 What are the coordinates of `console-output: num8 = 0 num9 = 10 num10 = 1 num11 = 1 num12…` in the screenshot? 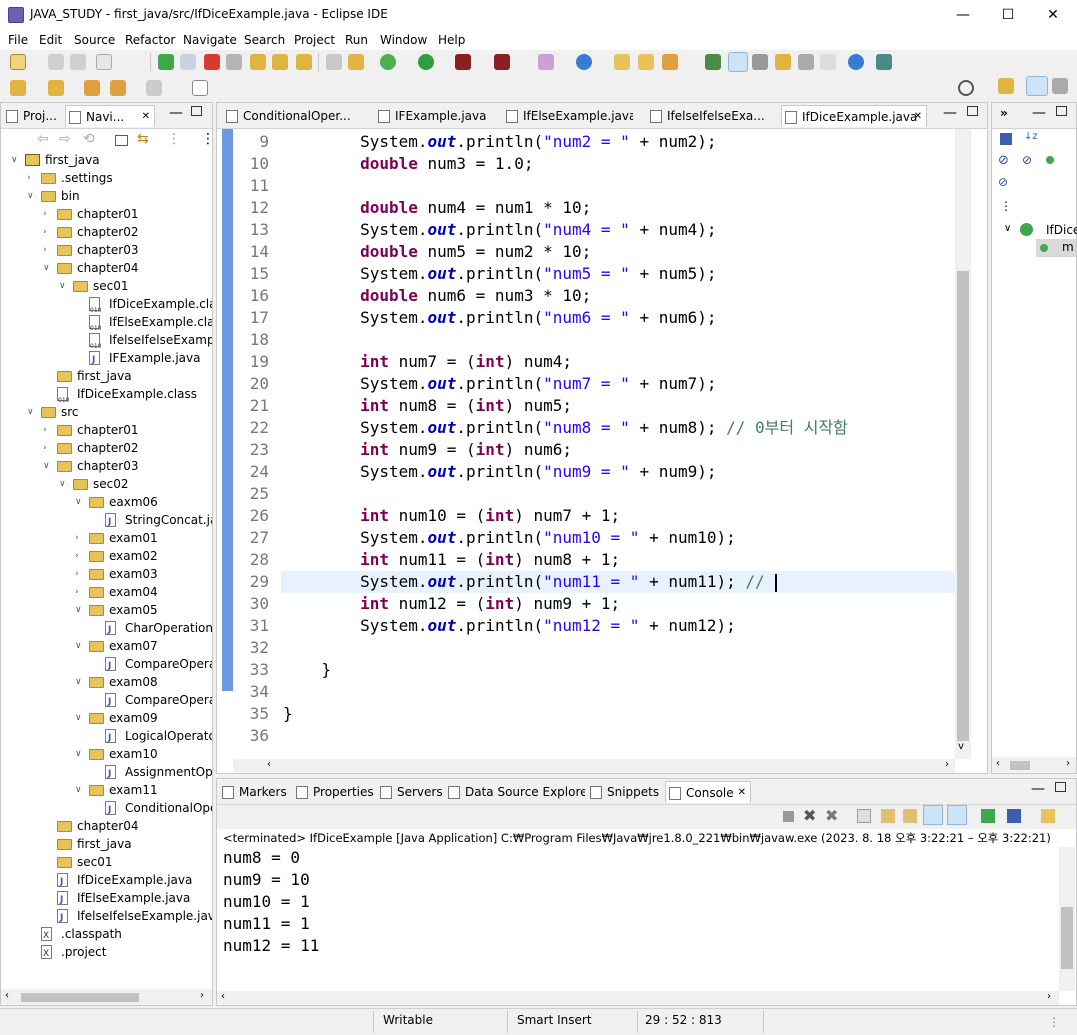 It's located at (638, 919).